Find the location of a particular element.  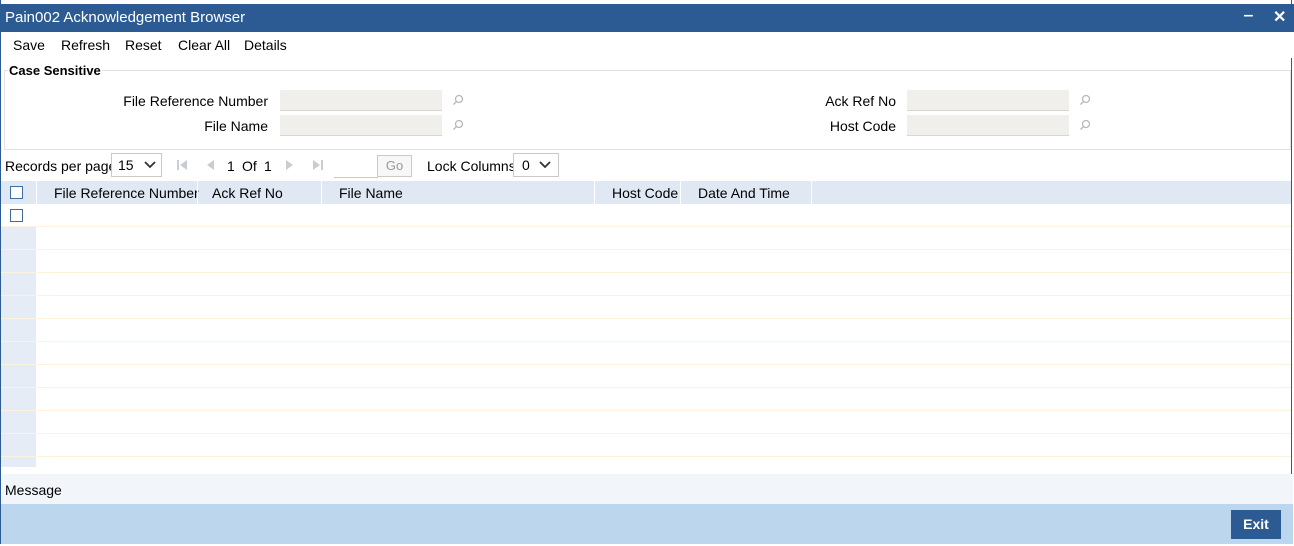

total-pages: 1 is located at coordinates (268, 166).